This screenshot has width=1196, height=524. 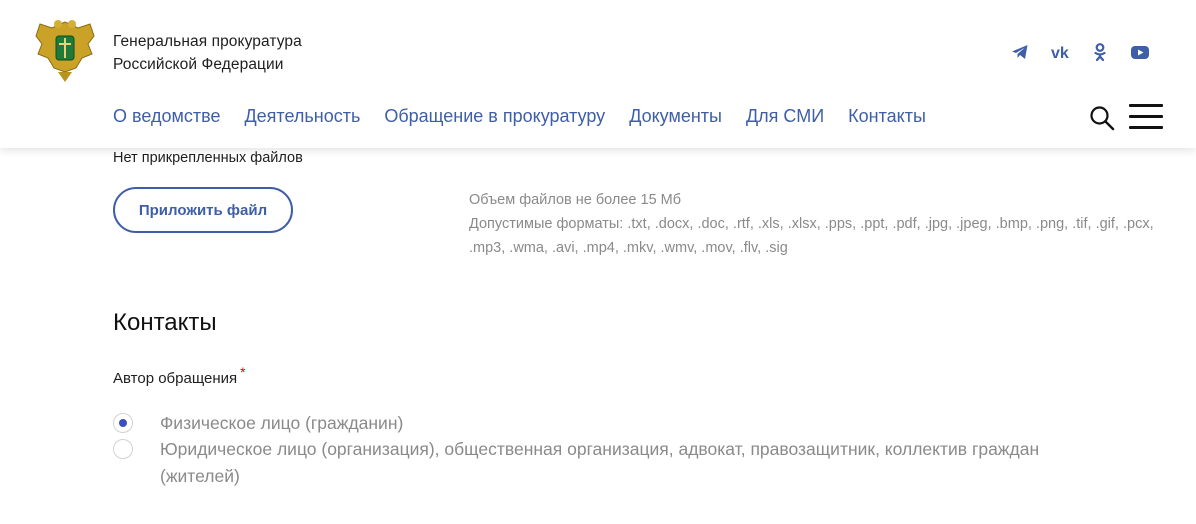 What do you see at coordinates (1140, 52) in the screenshot?
I see `youtube-icon` at bounding box center [1140, 52].